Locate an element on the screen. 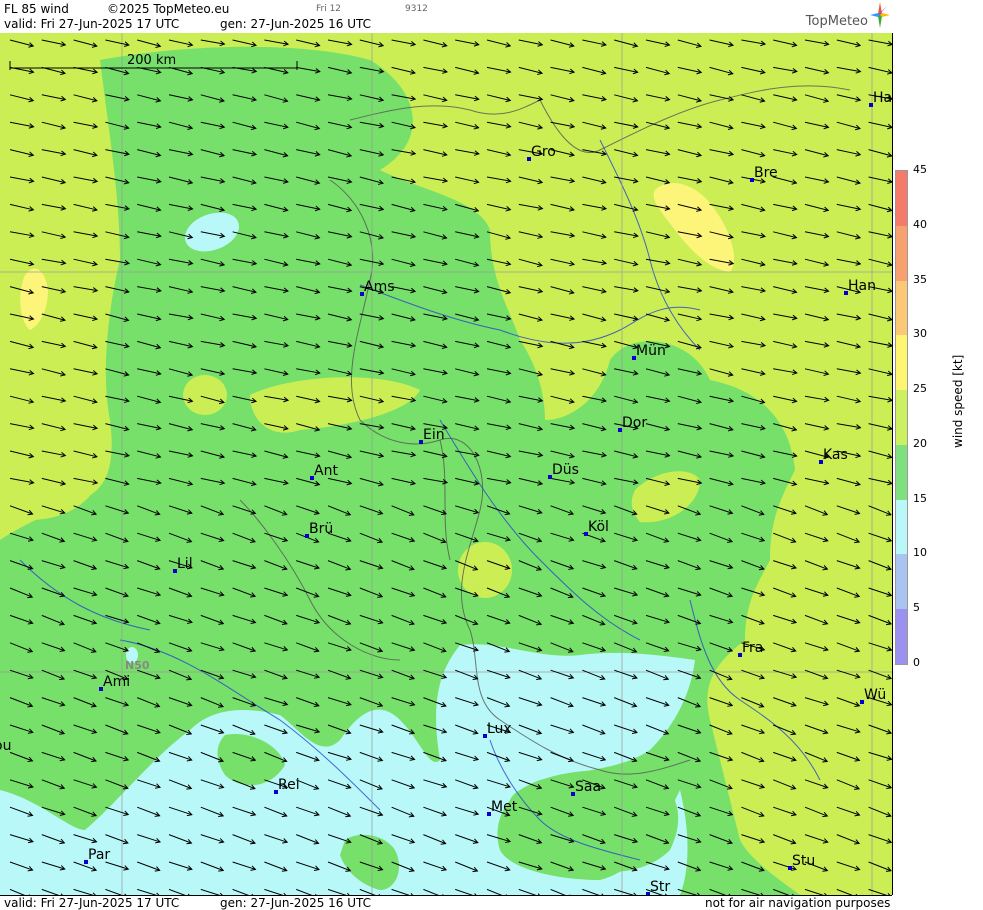  city-label: Ami is located at coordinates (116, 682).